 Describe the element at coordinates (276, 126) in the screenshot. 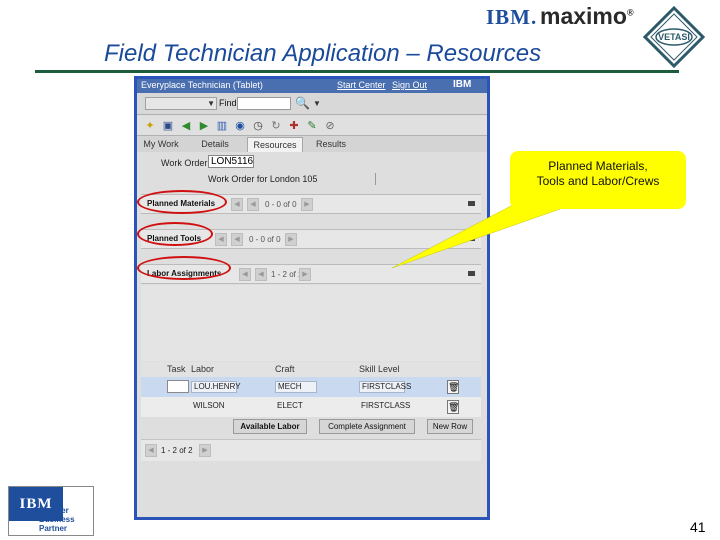

I see `refresh-icon: ↻` at that location.